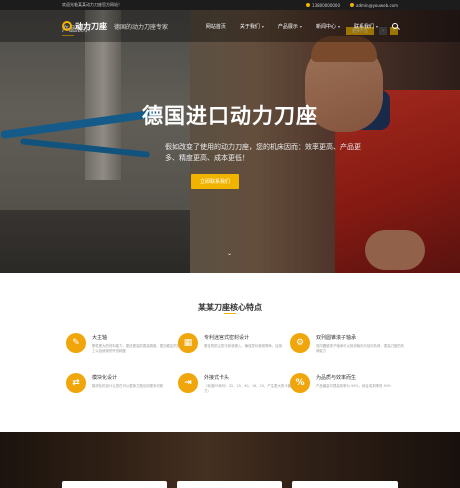 The width and height of the screenshot is (460, 488). I want to click on title-divider, so click(230, 313).